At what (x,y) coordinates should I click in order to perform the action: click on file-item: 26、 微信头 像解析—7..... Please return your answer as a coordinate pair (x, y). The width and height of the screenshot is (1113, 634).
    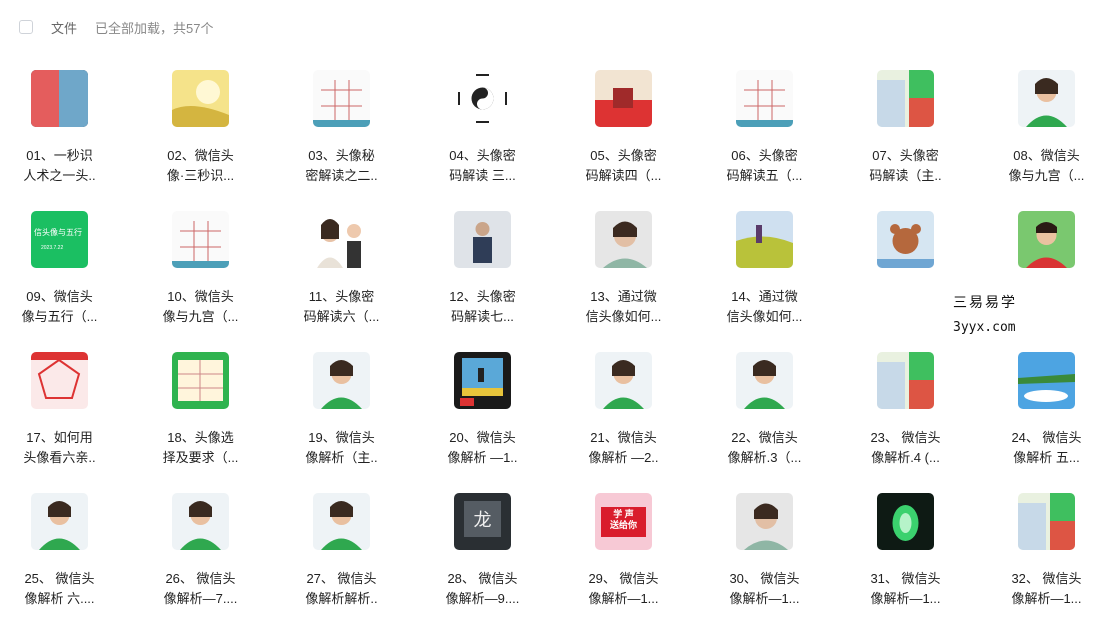
    Looking at the image, I should click on (211, 563).